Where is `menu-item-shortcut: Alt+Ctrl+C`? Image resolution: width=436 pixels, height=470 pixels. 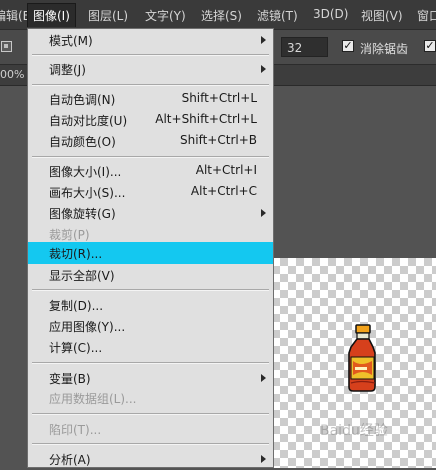
menu-item-shortcut: Alt+Ctrl+C is located at coordinates (223, 191).